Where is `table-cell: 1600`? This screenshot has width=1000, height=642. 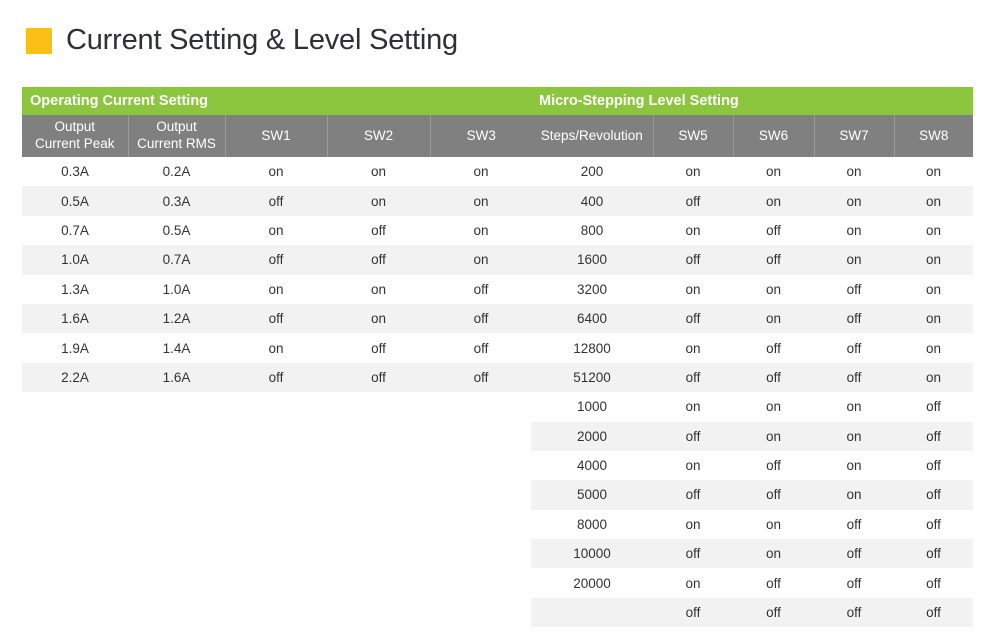
table-cell: 1600 is located at coordinates (592, 260).